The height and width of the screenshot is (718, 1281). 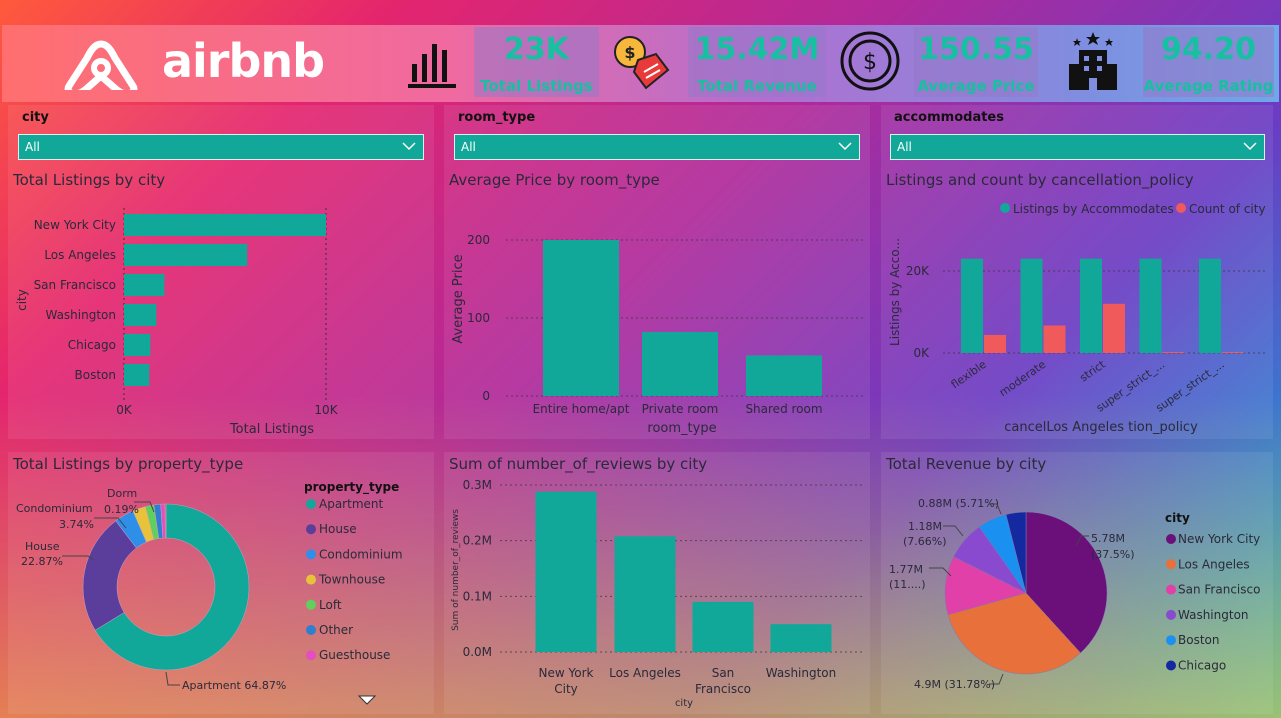 What do you see at coordinates (757, 49) in the screenshot?
I see `kpi-value: 15.42M` at bounding box center [757, 49].